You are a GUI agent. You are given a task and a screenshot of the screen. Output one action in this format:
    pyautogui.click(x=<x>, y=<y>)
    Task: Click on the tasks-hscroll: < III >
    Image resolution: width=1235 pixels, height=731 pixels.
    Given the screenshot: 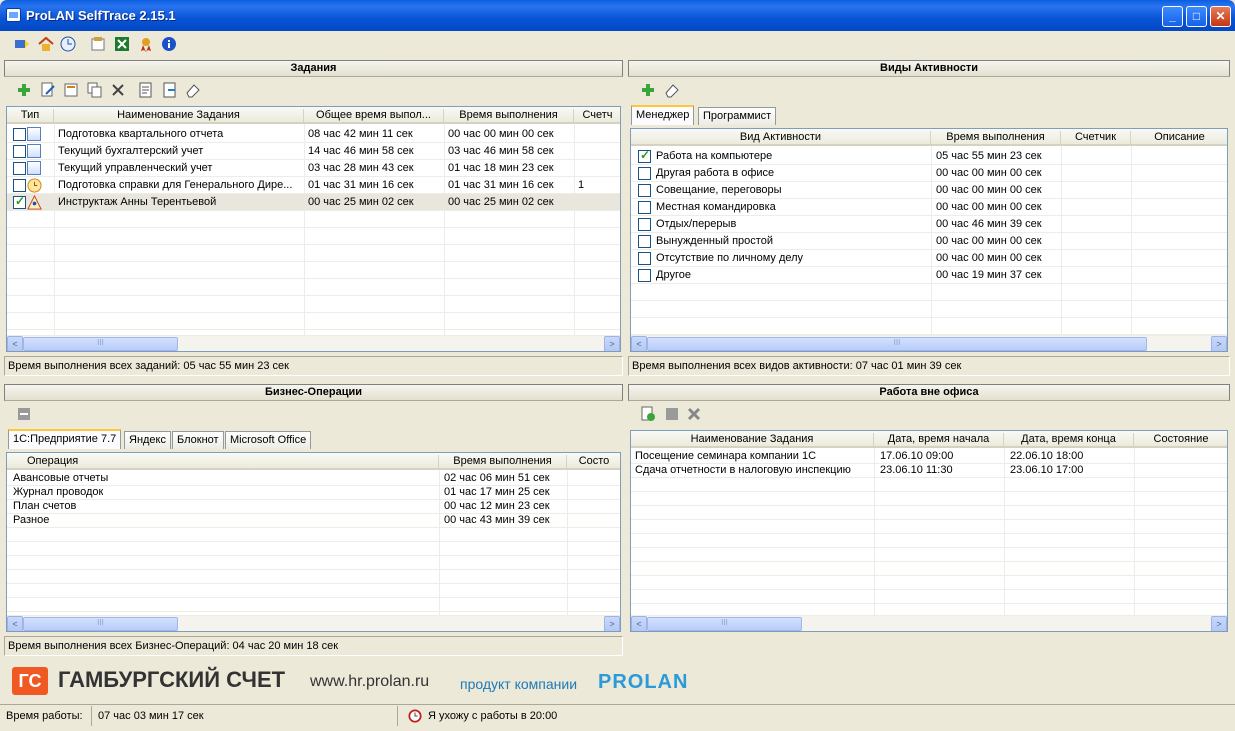 What is the action you would take?
    pyautogui.click(x=313, y=343)
    